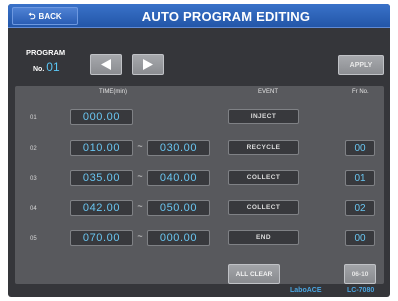 This screenshot has width=398, height=301. I want to click on row-number: 03, so click(33, 179).